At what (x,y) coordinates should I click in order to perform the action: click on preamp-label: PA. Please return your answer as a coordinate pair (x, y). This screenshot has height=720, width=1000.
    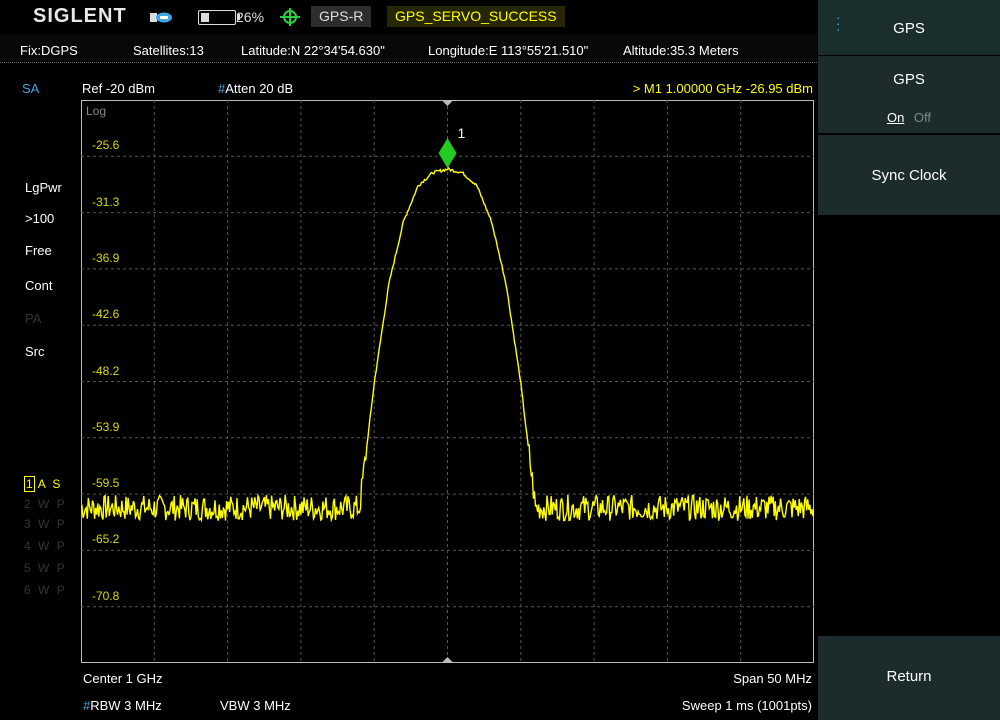
    Looking at the image, I should click on (33, 318).